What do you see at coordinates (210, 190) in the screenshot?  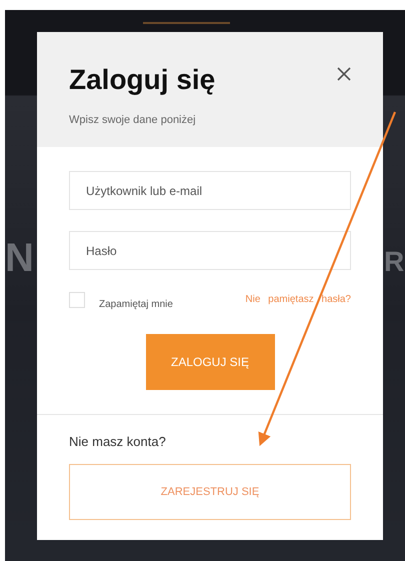 I see `username-field: Użytkownik lub e-mail` at bounding box center [210, 190].